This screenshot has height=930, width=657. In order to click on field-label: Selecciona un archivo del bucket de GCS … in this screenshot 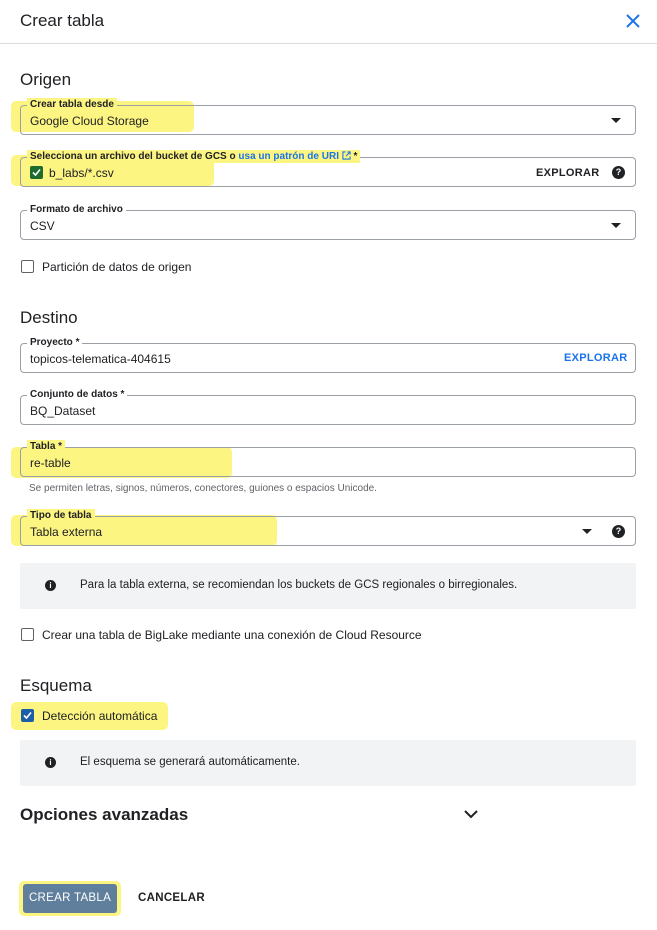, I will do `click(194, 156)`.